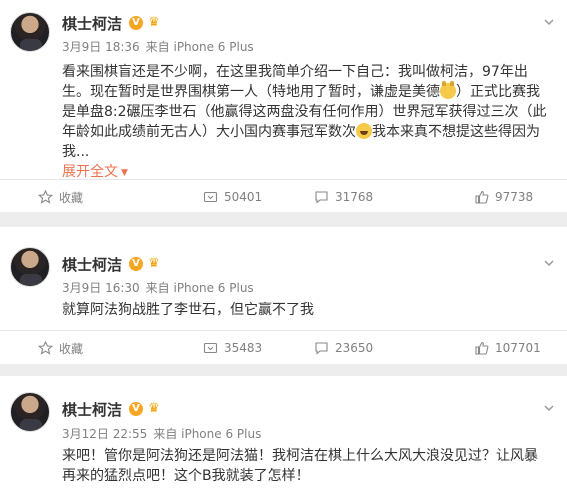 The image size is (567, 489). Describe the element at coordinates (364, 131) in the screenshot. I see `laugh-cry-emoji-icon` at that location.